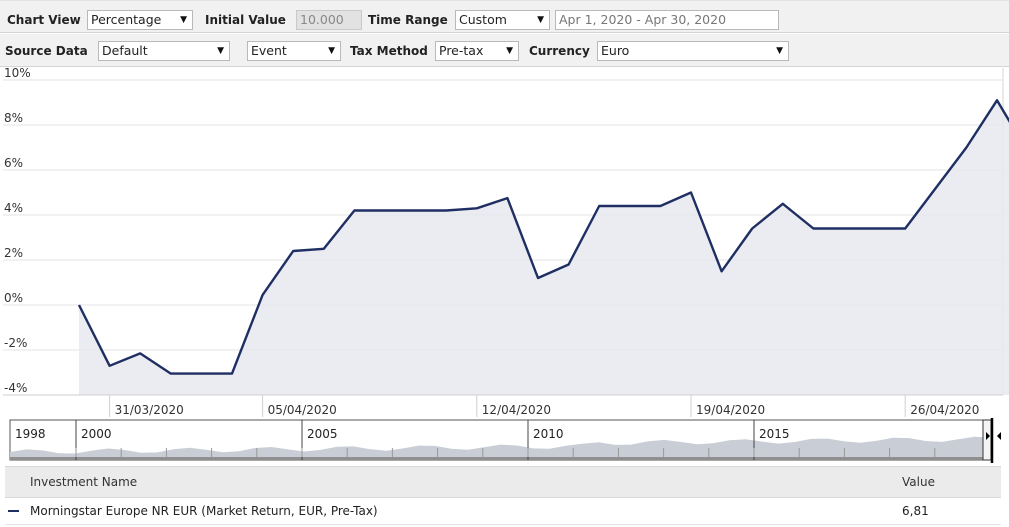 The height and width of the screenshot is (527, 1009). Describe the element at coordinates (516, 410) in the screenshot. I see `x-tick-label: 12/04/2020` at that location.